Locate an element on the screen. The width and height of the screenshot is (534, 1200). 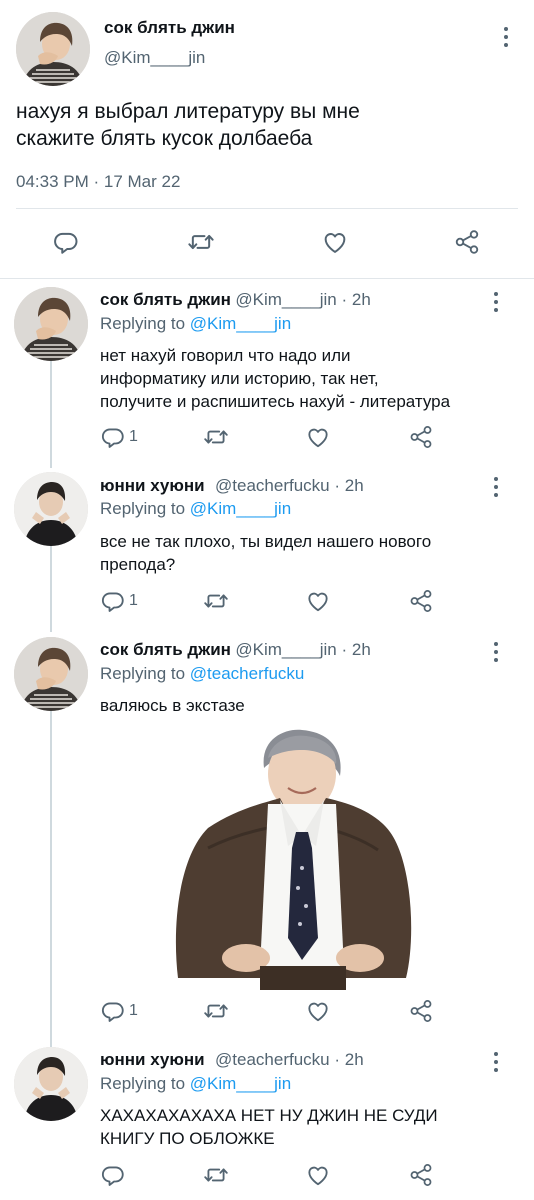
reply-text-line: препода? is located at coordinates (138, 564).